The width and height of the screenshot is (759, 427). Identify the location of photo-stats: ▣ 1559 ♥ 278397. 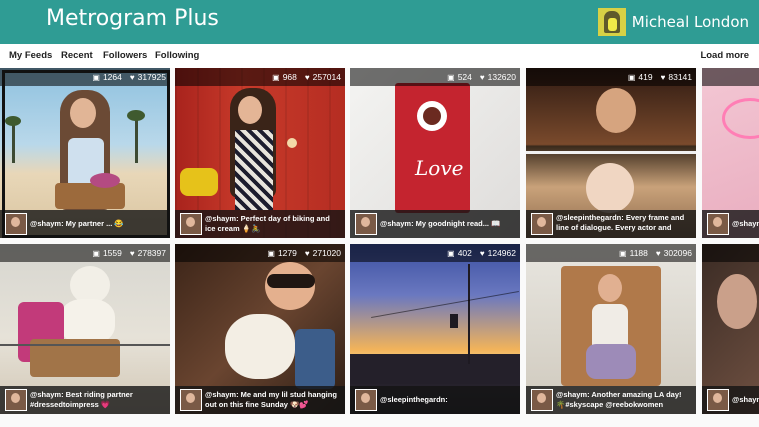
(85, 253).